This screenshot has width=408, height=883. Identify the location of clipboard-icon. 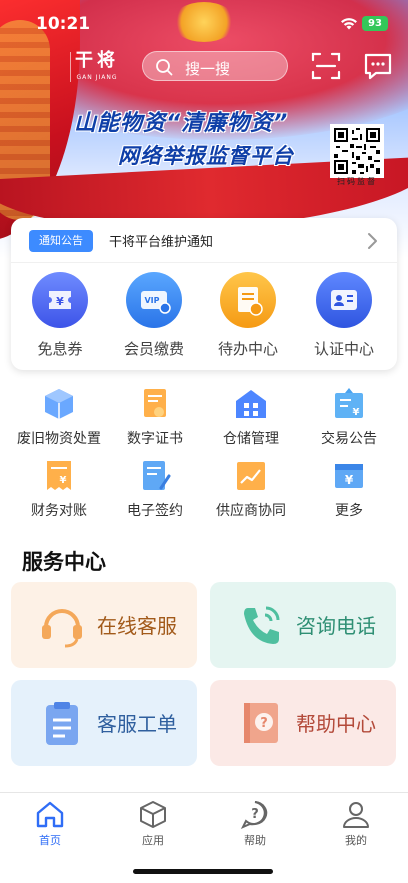
(62, 723).